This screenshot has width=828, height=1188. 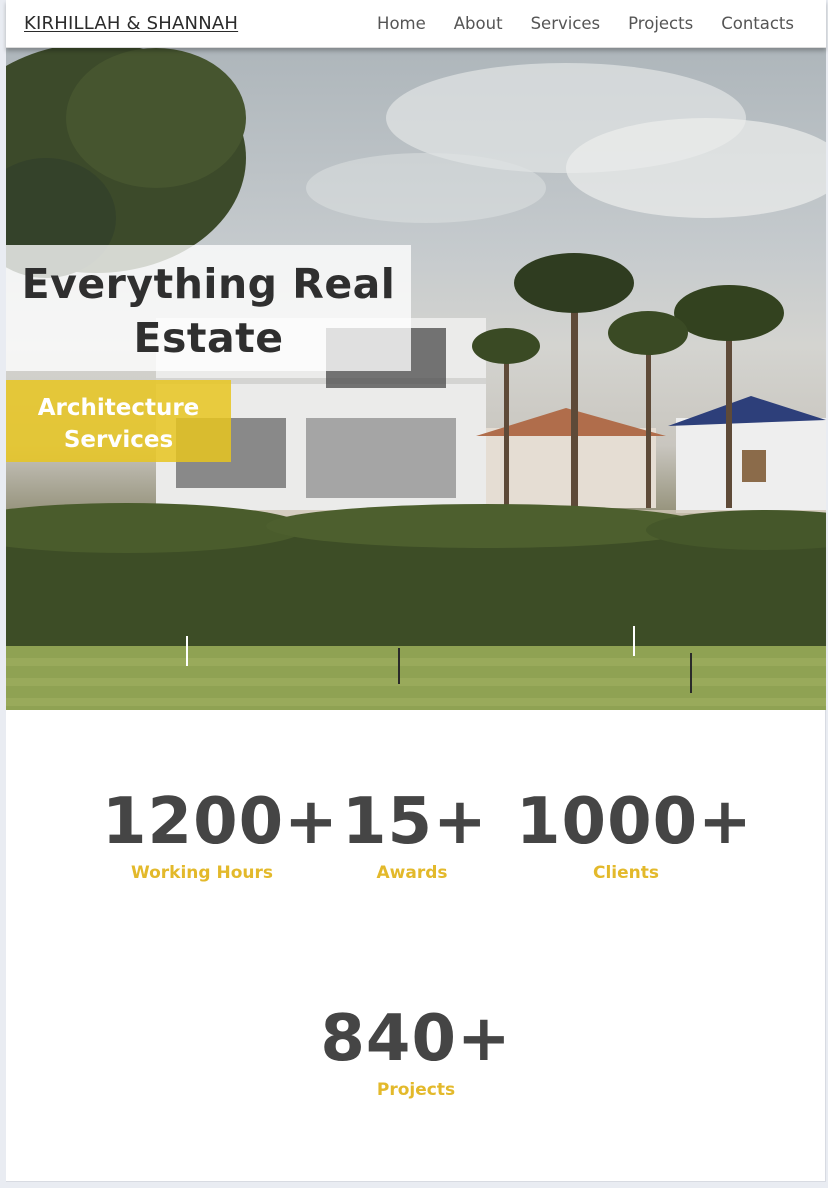 What do you see at coordinates (660, 23) in the screenshot?
I see `nav-link-projects: Projects` at bounding box center [660, 23].